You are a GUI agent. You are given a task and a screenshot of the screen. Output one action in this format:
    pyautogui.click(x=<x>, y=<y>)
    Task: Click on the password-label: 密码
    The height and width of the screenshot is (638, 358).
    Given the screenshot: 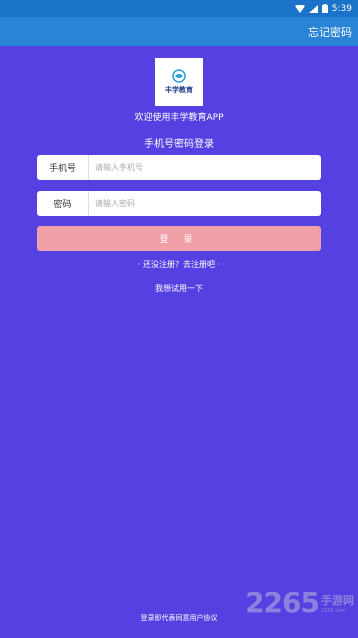 What is the action you would take?
    pyautogui.click(x=63, y=203)
    